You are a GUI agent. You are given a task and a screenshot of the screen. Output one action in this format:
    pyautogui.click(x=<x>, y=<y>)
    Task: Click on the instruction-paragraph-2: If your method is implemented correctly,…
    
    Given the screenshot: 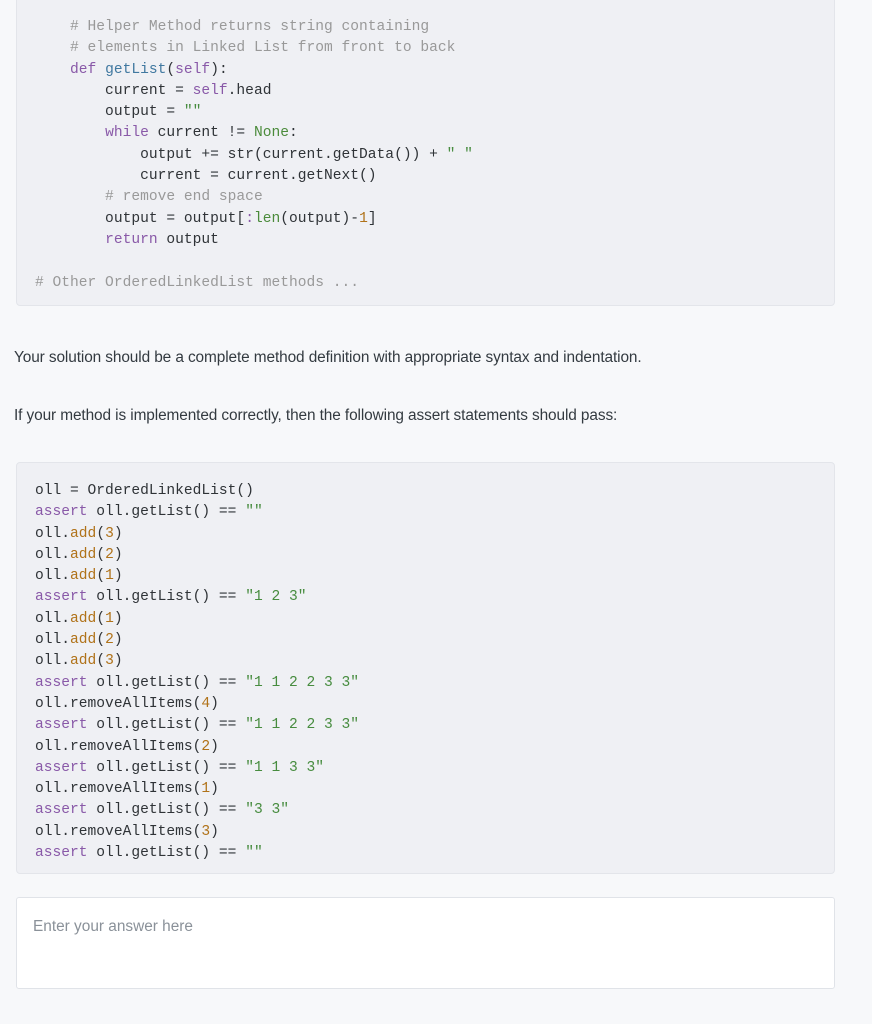 What is the action you would take?
    pyautogui.click(x=316, y=415)
    